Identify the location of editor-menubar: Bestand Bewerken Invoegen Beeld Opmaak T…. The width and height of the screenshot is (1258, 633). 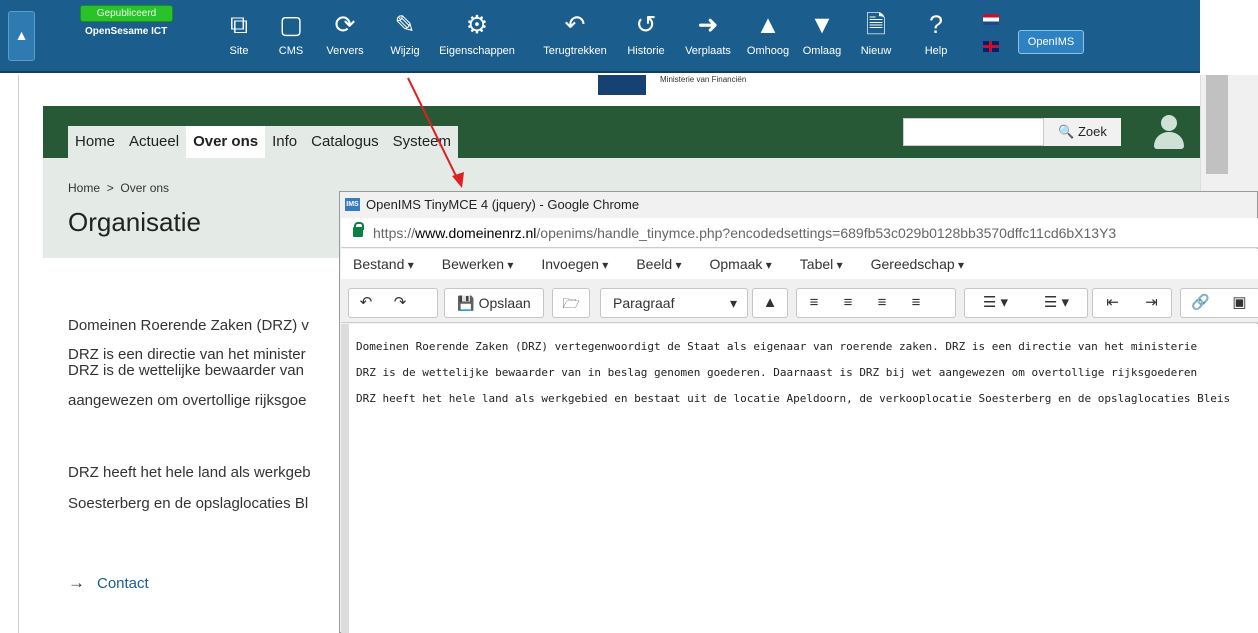
(799, 264).